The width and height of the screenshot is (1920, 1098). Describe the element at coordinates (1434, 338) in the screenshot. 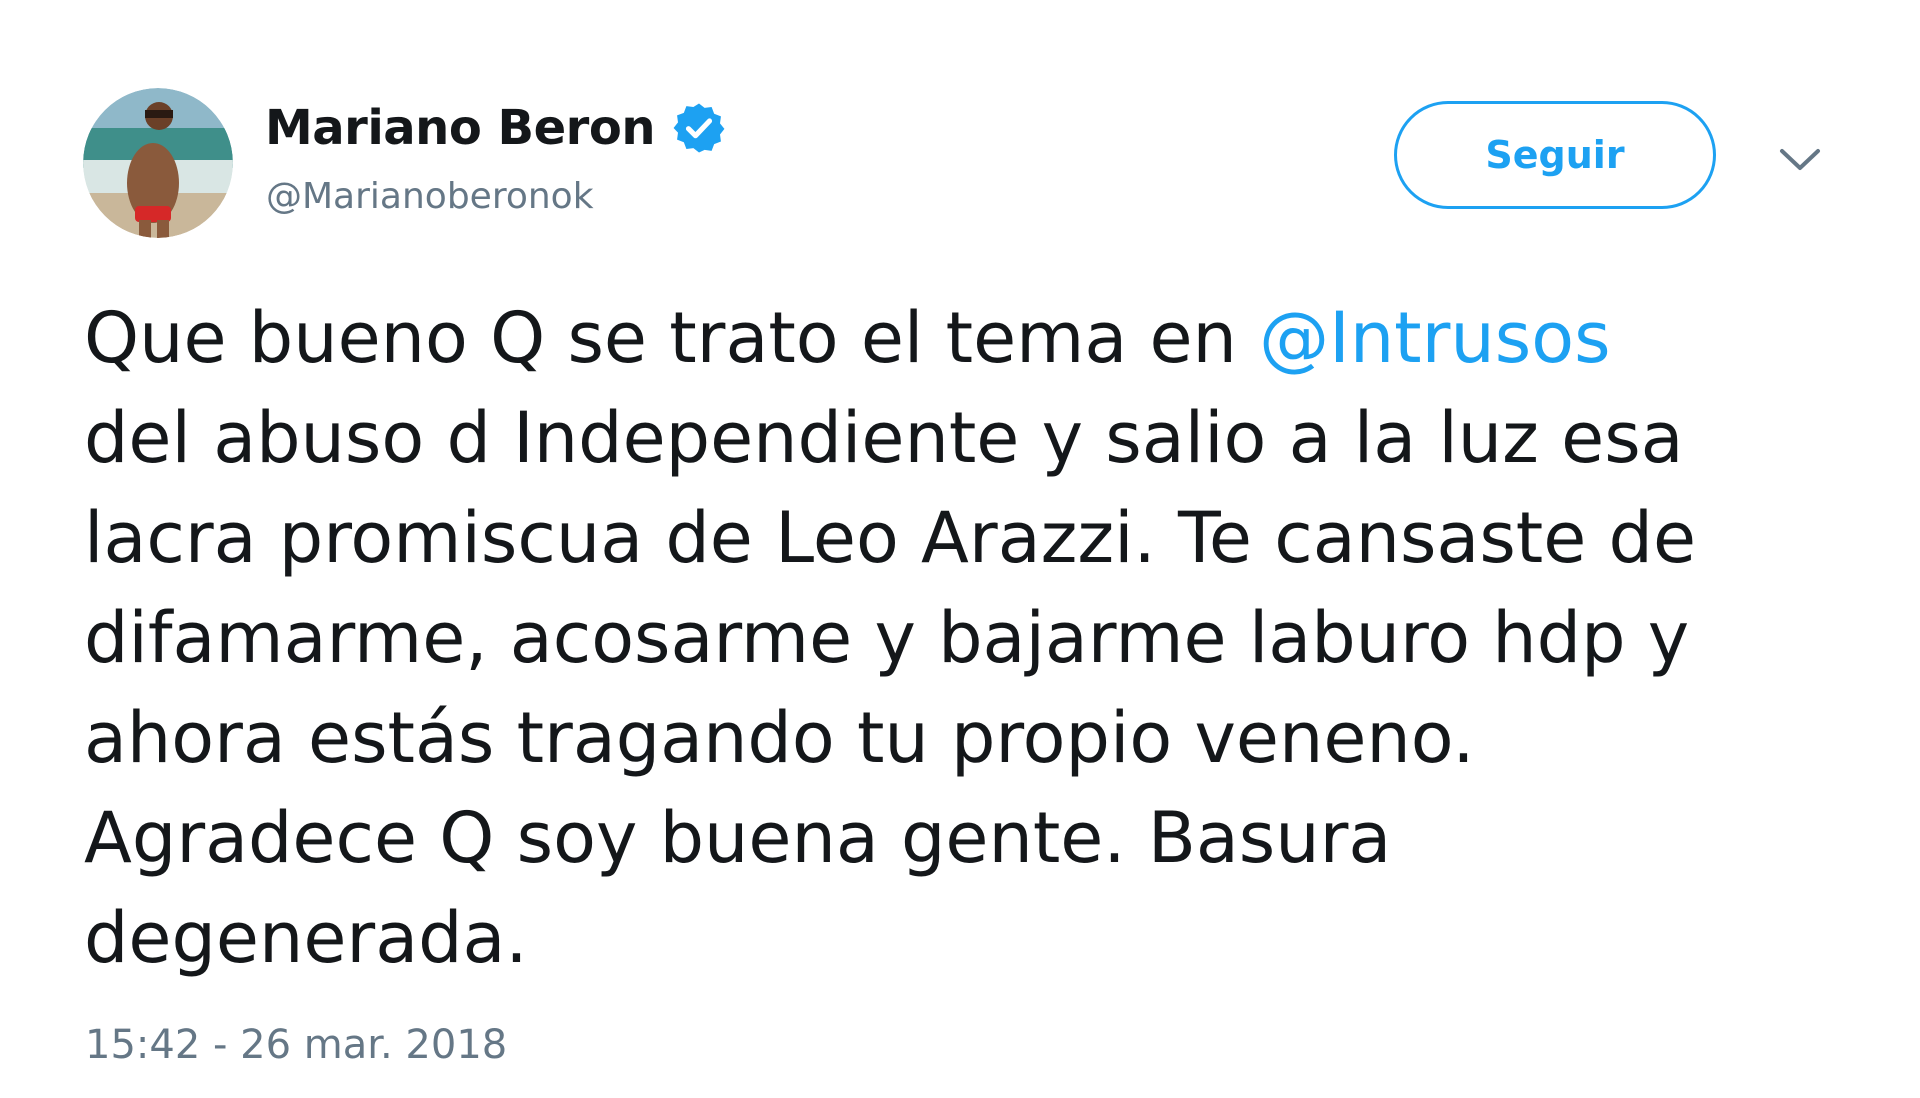

I see `mention-link: @Intrusos` at that location.